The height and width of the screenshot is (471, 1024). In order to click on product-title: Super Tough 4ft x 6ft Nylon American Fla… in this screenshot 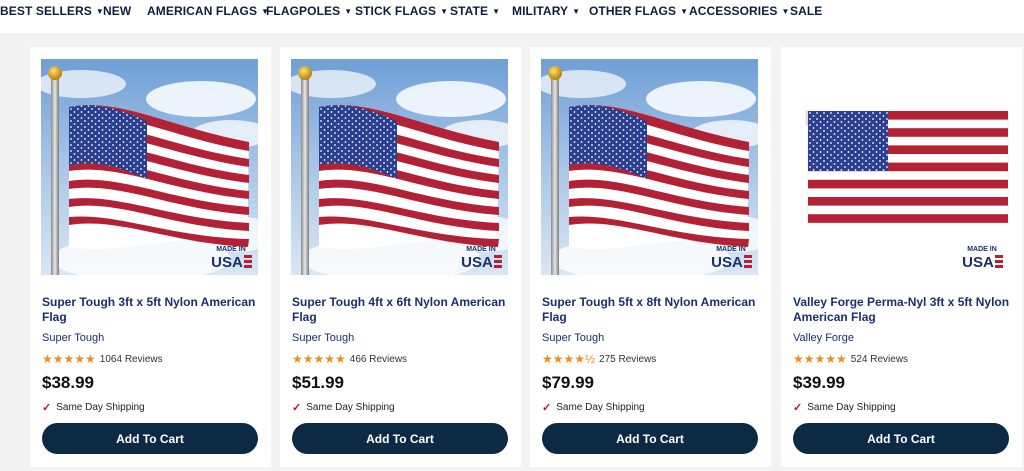, I will do `click(401, 310)`.